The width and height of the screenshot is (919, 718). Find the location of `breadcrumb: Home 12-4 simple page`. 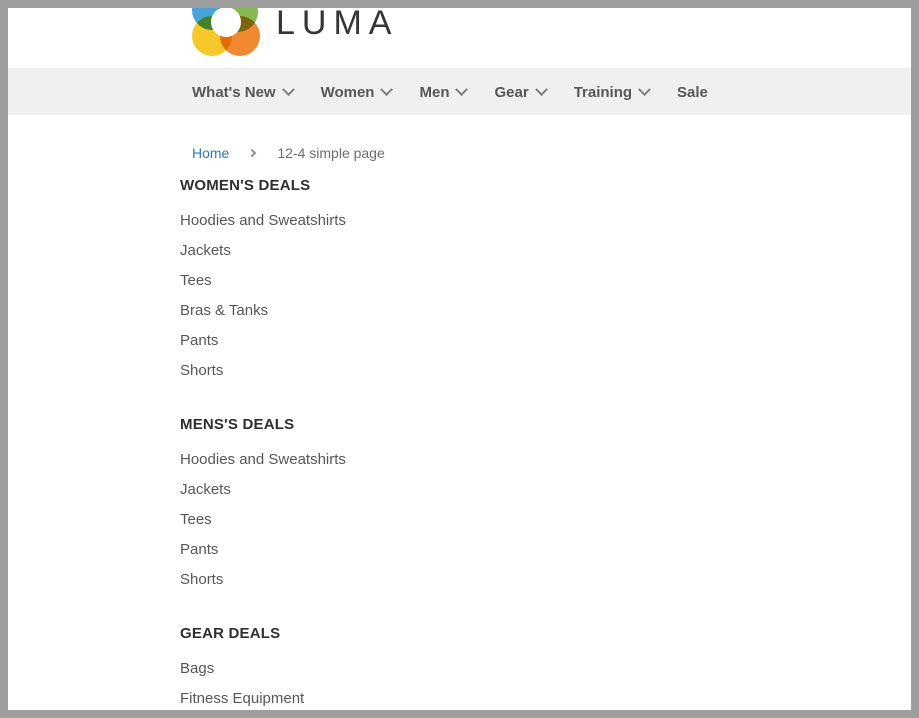

breadcrumb: Home 12-4 simple page is located at coordinates (459, 138).